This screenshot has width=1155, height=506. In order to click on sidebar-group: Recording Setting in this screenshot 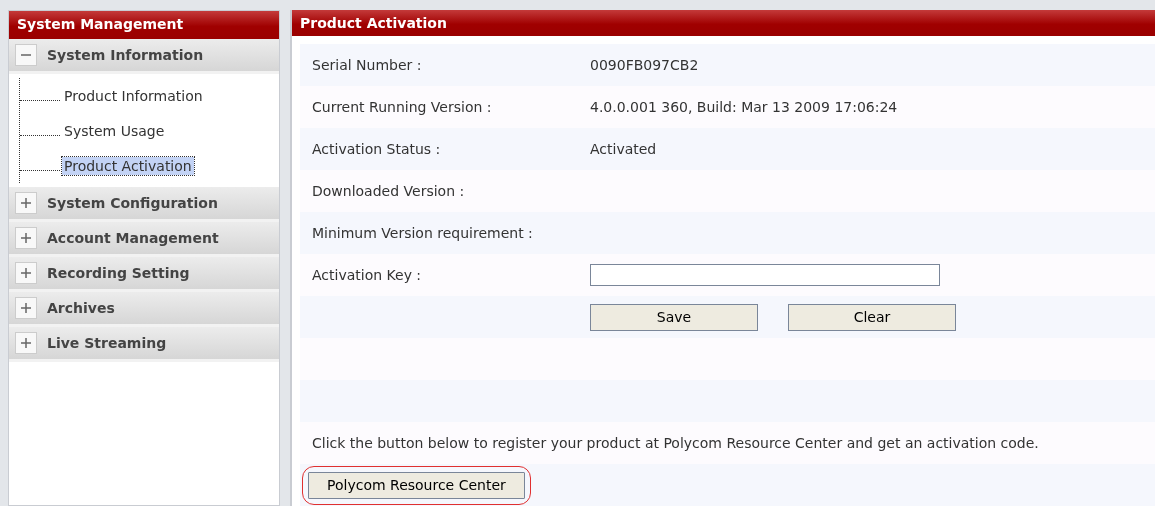, I will do `click(144, 274)`.